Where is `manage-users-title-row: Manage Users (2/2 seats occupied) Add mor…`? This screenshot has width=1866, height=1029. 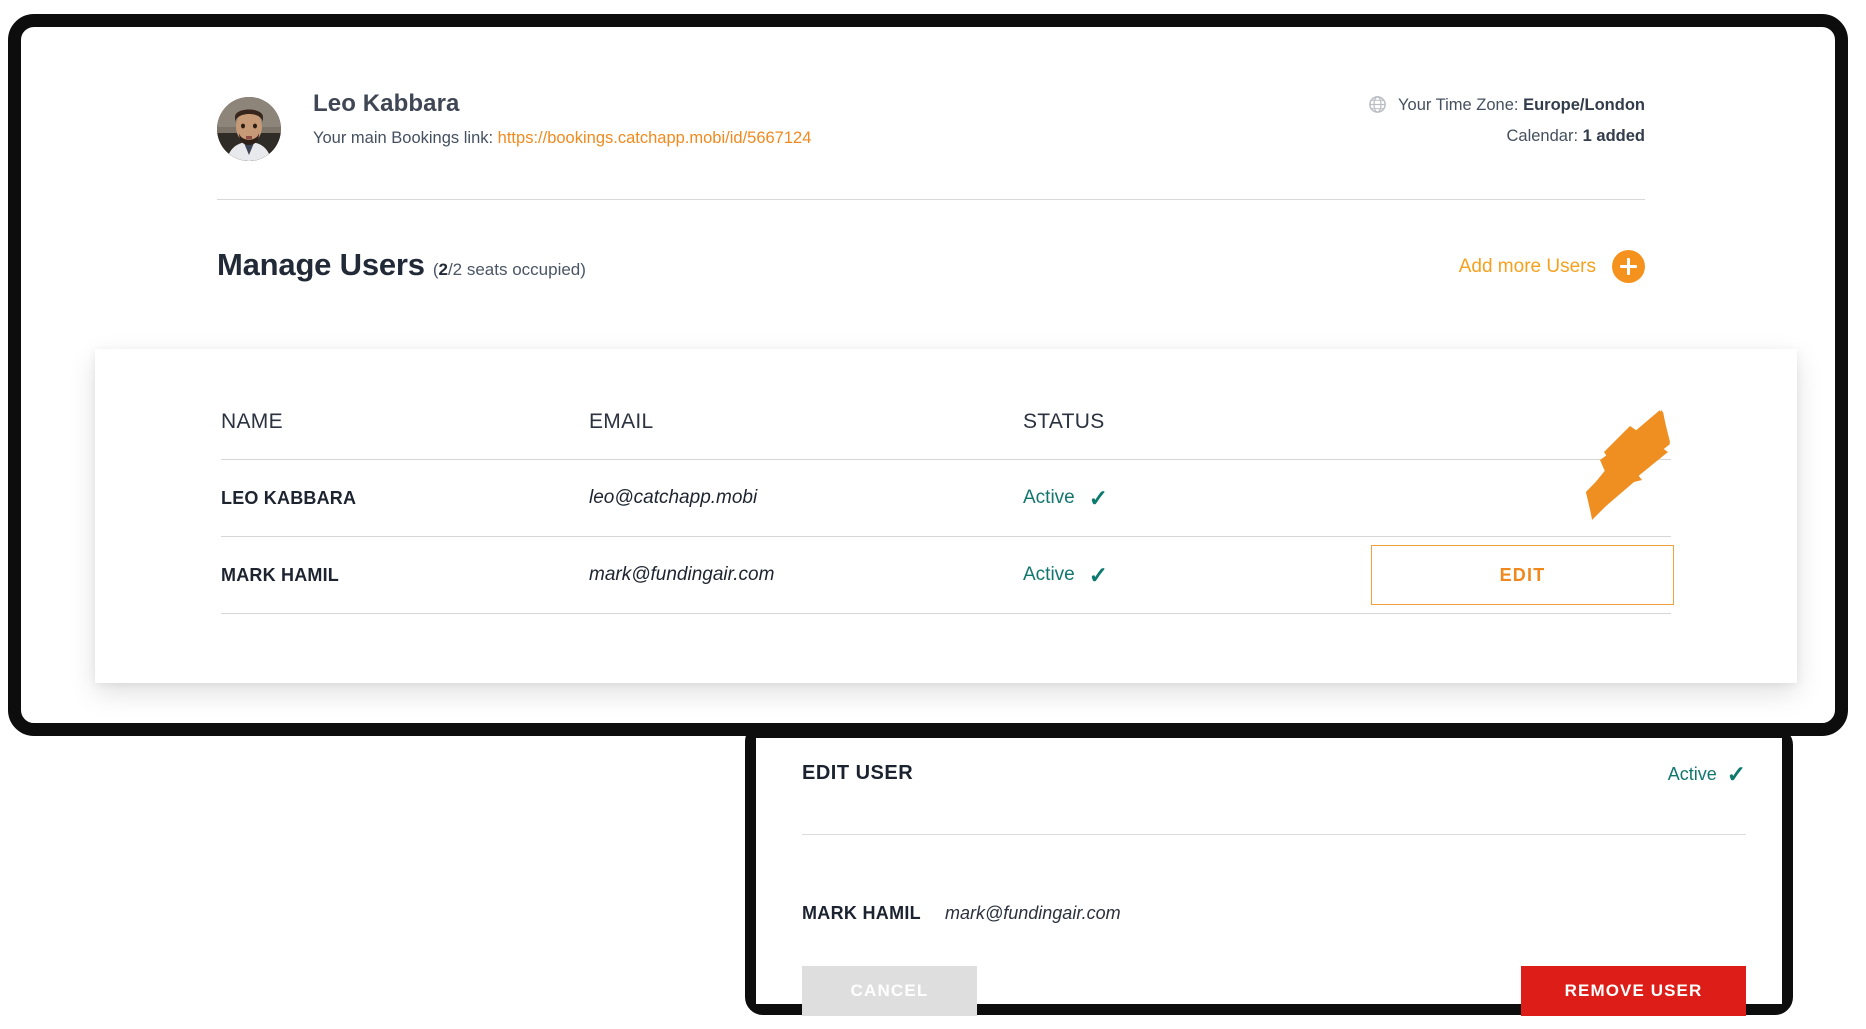 manage-users-title-row: Manage Users (2/2 seats occupied) Add mor… is located at coordinates (931, 272).